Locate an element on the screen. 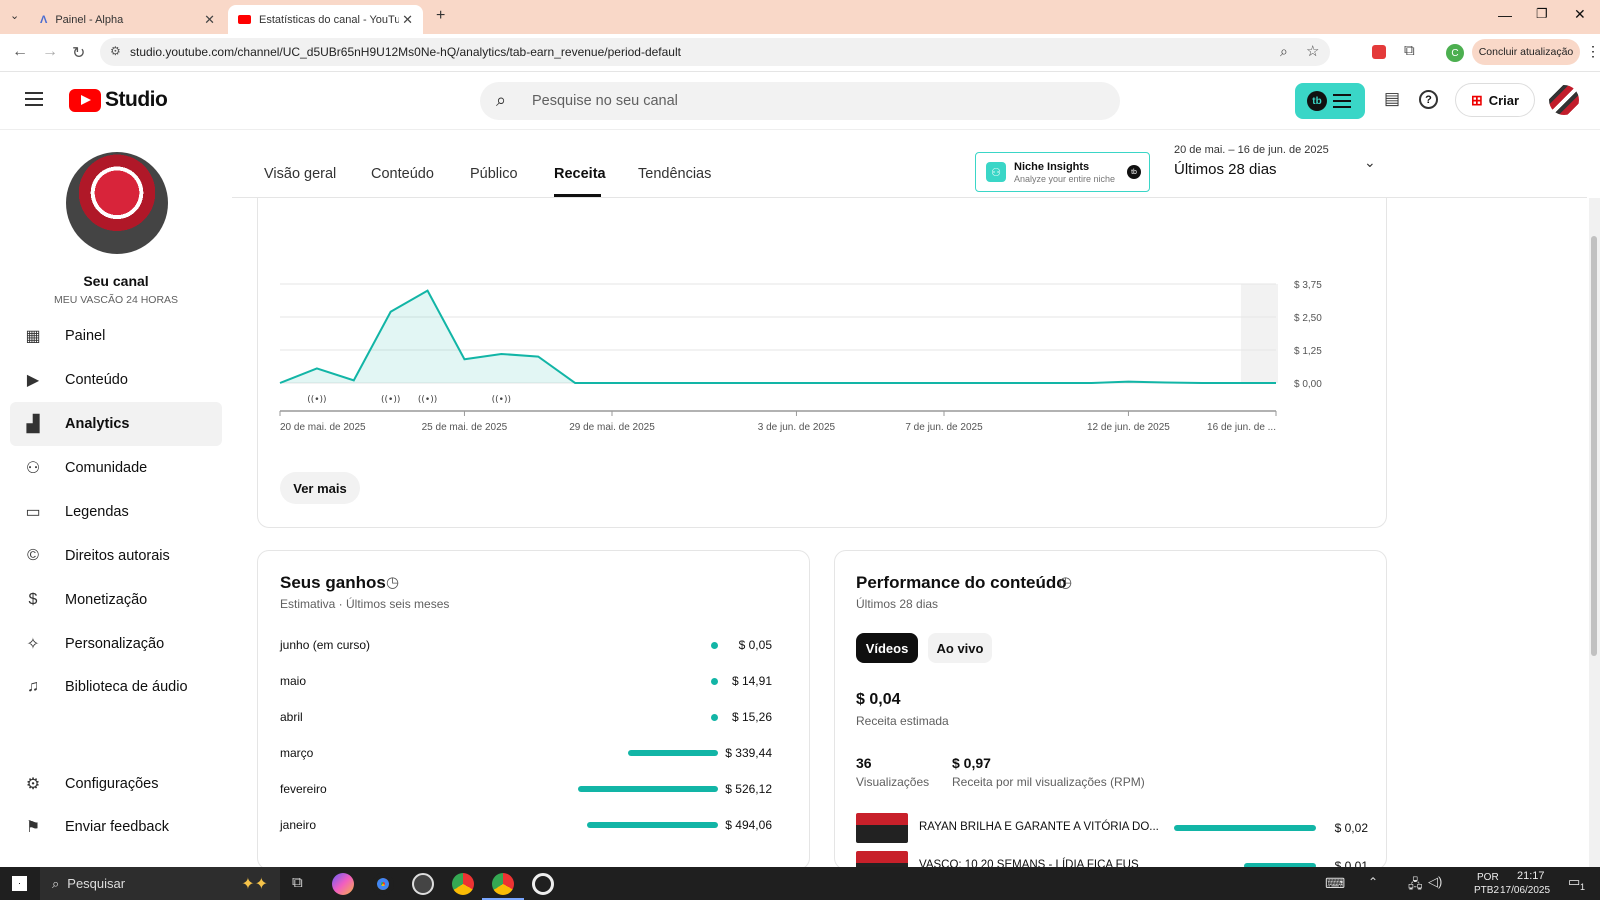 Image resolution: width=1600 pixels, height=900 pixels. subtitles-icon: ▭ is located at coordinates (33, 512).